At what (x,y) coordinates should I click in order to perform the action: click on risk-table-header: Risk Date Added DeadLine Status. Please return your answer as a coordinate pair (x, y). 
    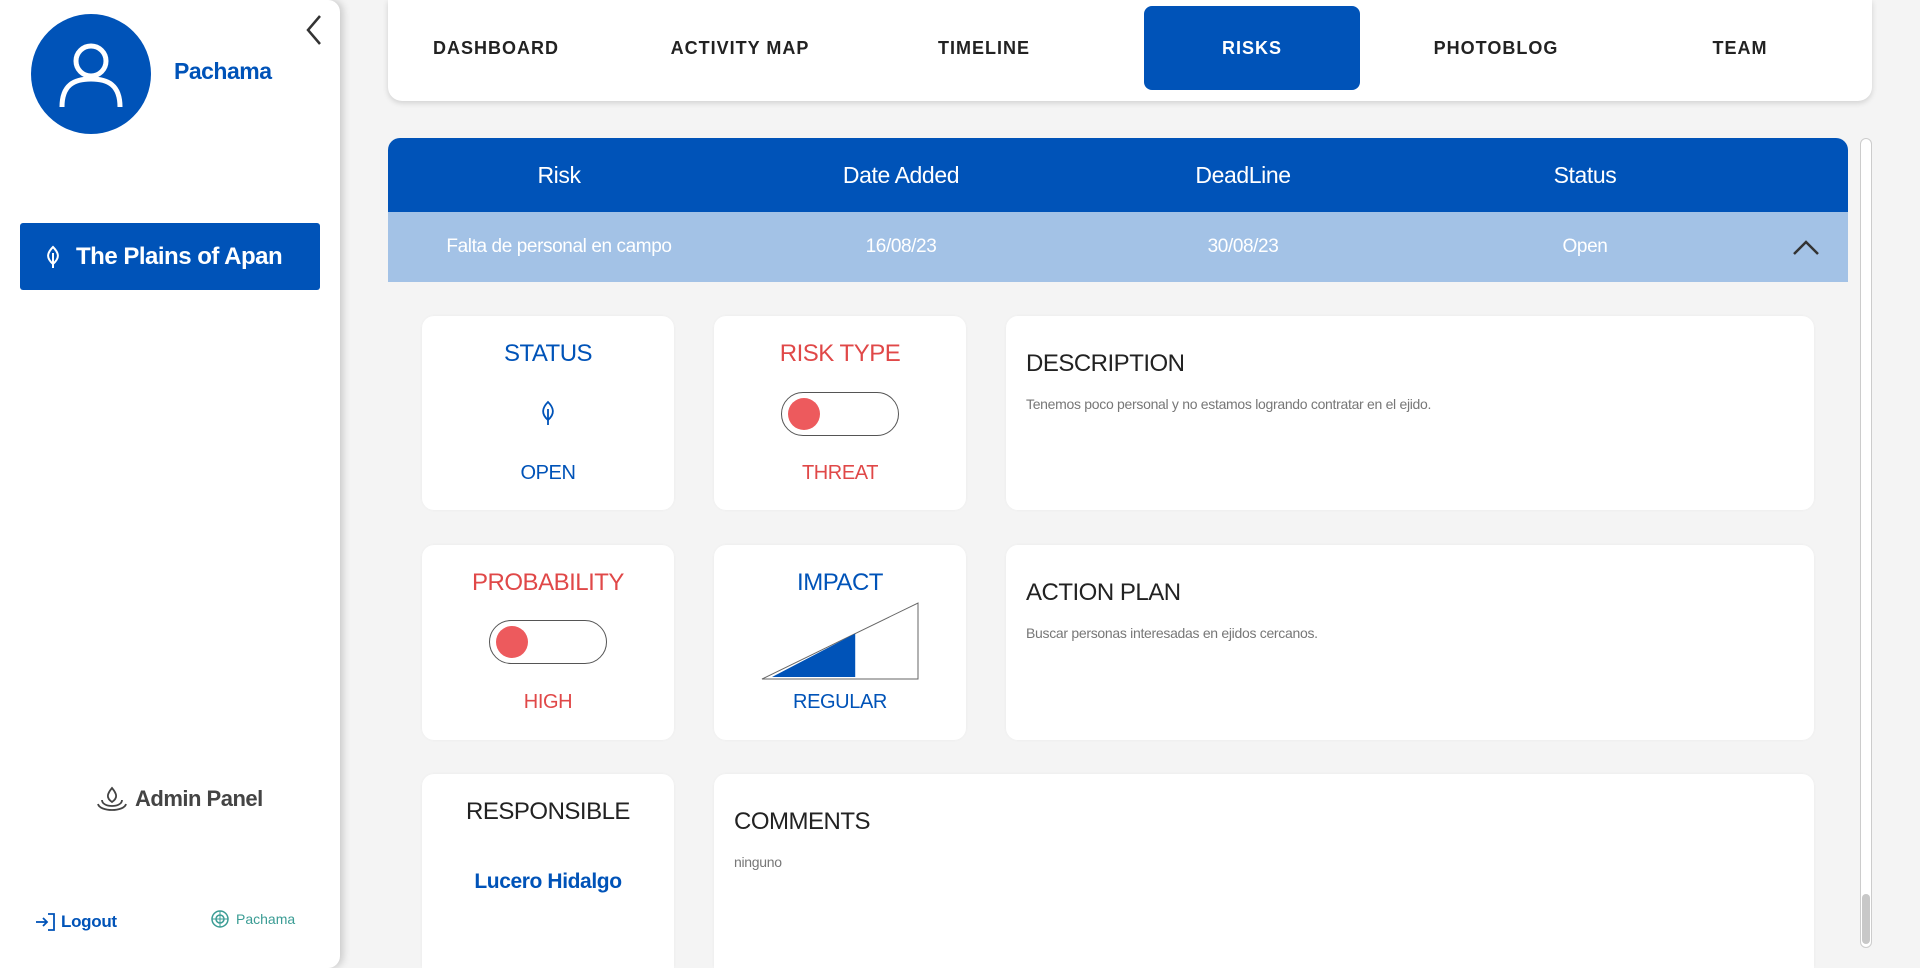
    Looking at the image, I should click on (1118, 175).